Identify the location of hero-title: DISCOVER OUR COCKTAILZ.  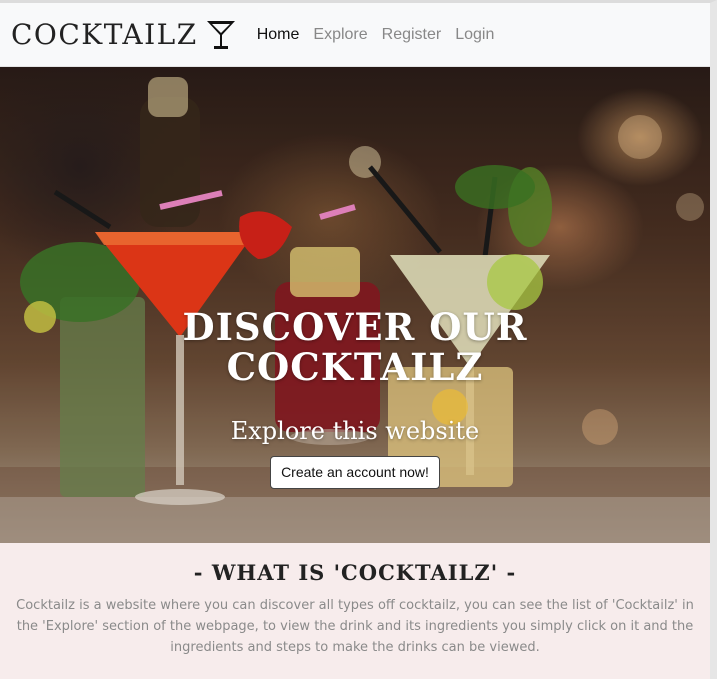
(355, 347).